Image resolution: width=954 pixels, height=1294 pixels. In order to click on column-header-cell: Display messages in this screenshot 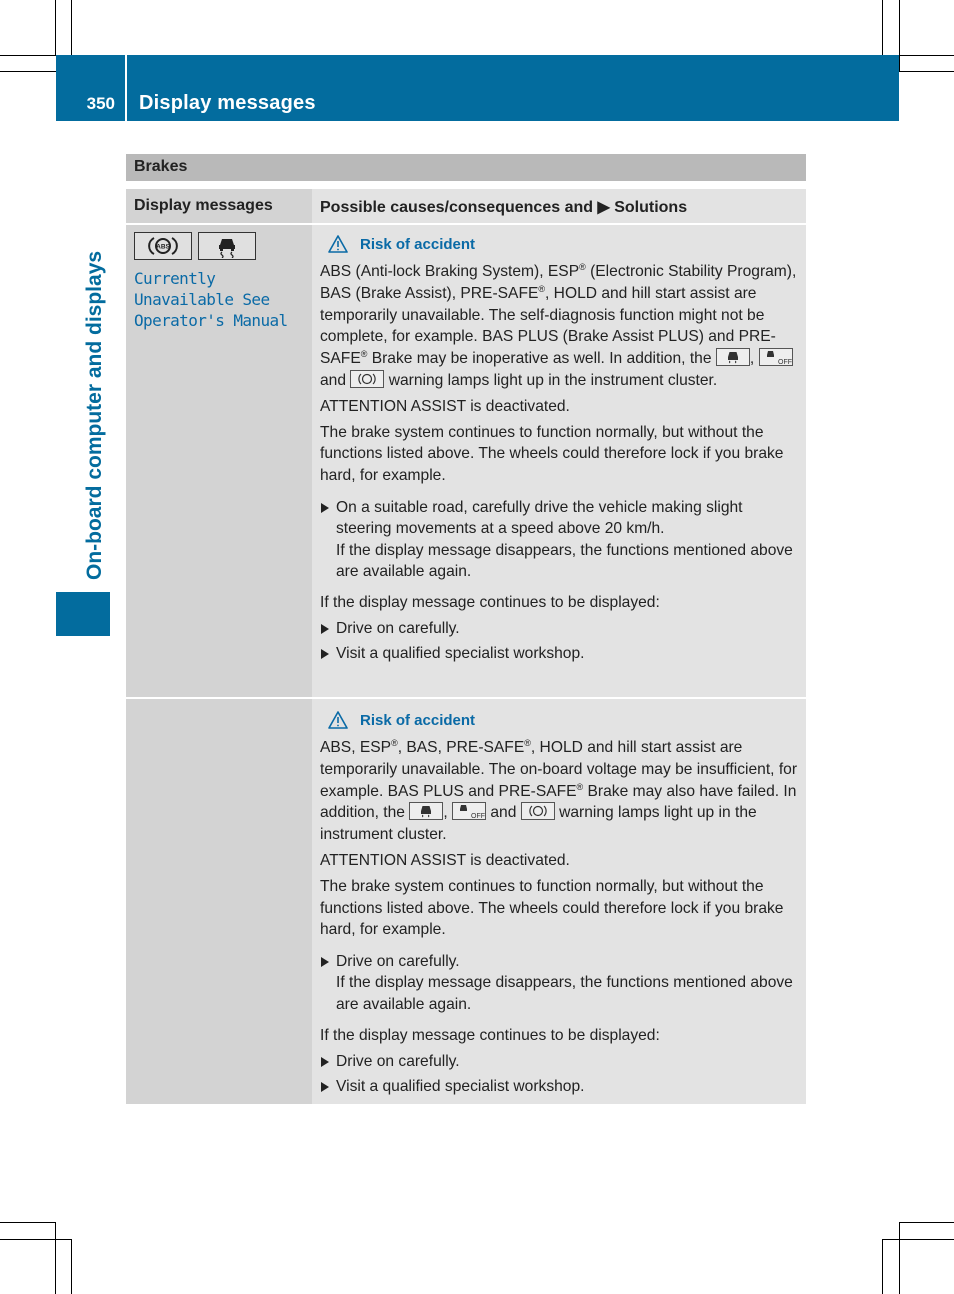, I will do `click(219, 206)`.